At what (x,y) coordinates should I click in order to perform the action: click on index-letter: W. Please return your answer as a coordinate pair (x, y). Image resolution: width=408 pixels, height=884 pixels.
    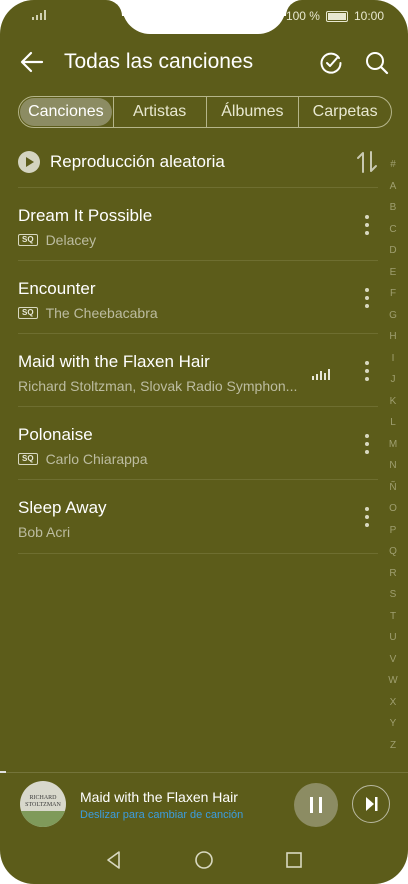
    Looking at the image, I should click on (393, 681).